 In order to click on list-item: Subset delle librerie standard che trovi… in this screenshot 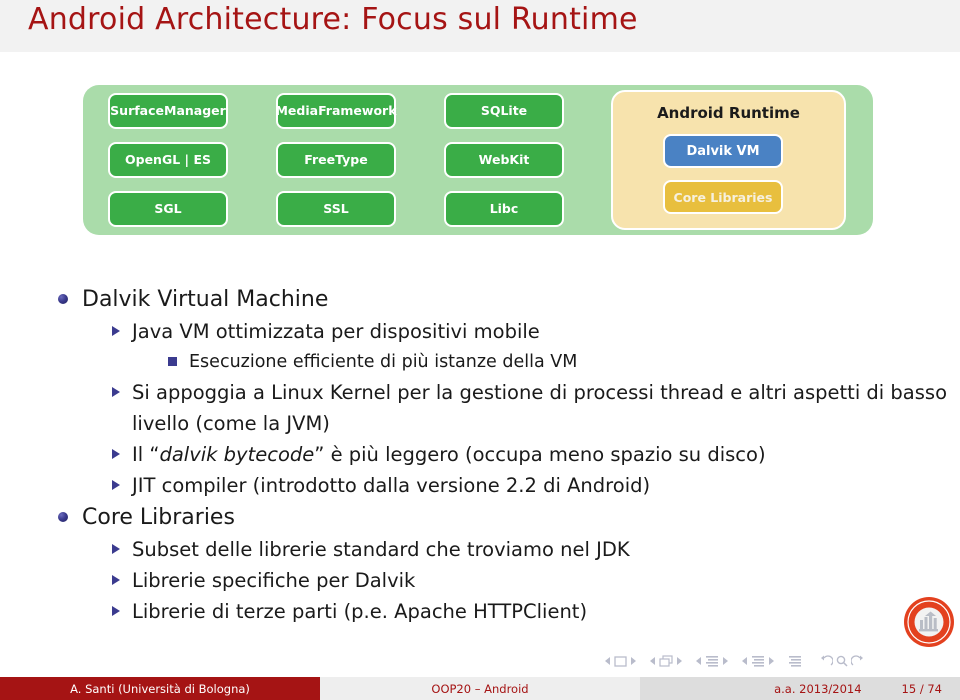, I will do `click(480, 549)`.